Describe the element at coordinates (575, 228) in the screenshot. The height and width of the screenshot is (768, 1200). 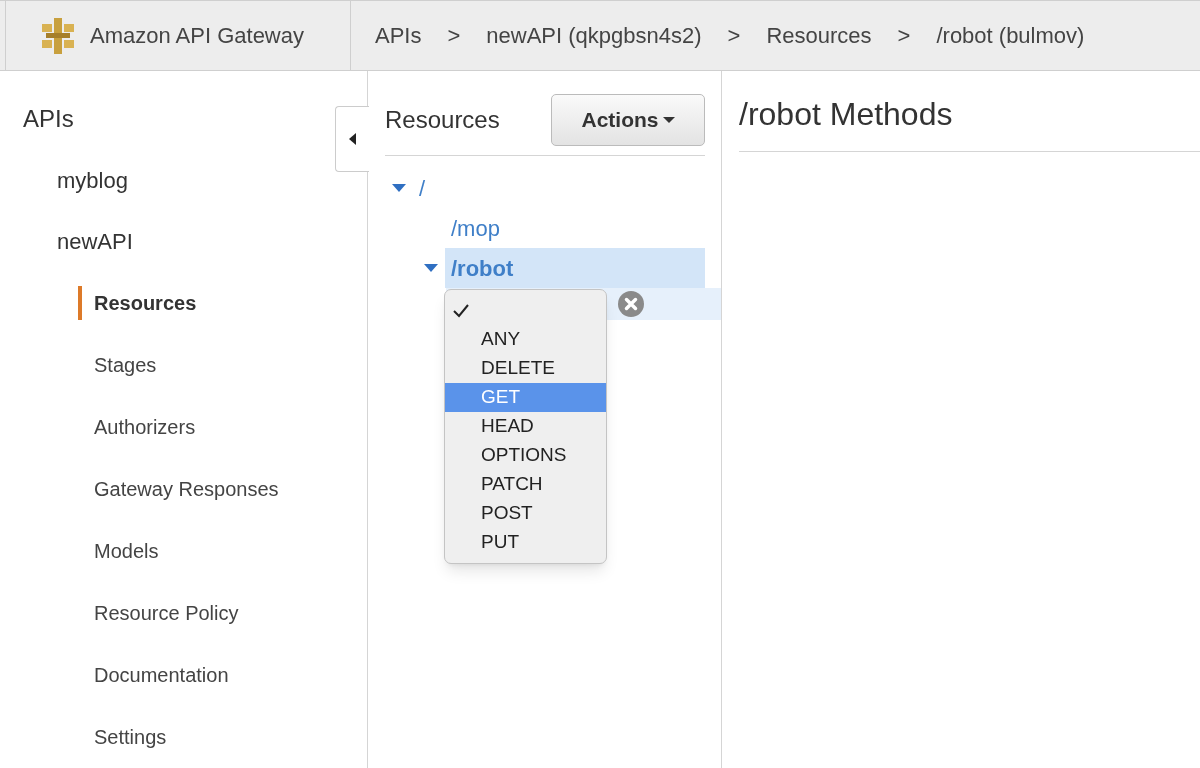
I see `resource-tree-item: /mop` at that location.